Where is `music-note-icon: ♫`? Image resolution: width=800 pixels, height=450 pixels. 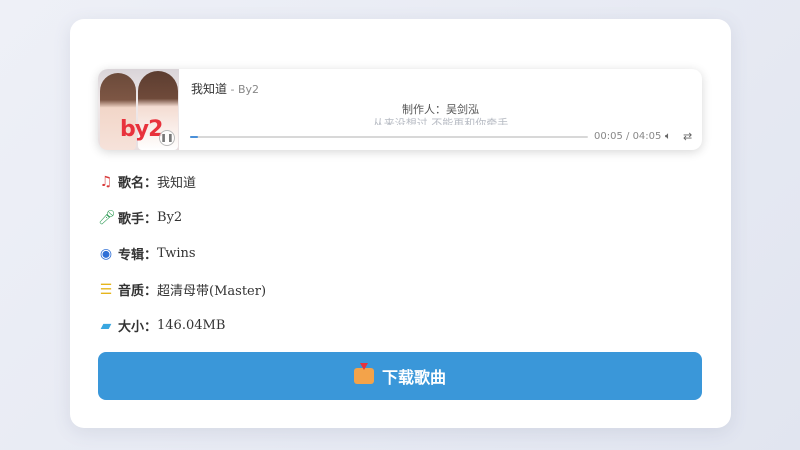 music-note-icon: ♫ is located at coordinates (106, 181).